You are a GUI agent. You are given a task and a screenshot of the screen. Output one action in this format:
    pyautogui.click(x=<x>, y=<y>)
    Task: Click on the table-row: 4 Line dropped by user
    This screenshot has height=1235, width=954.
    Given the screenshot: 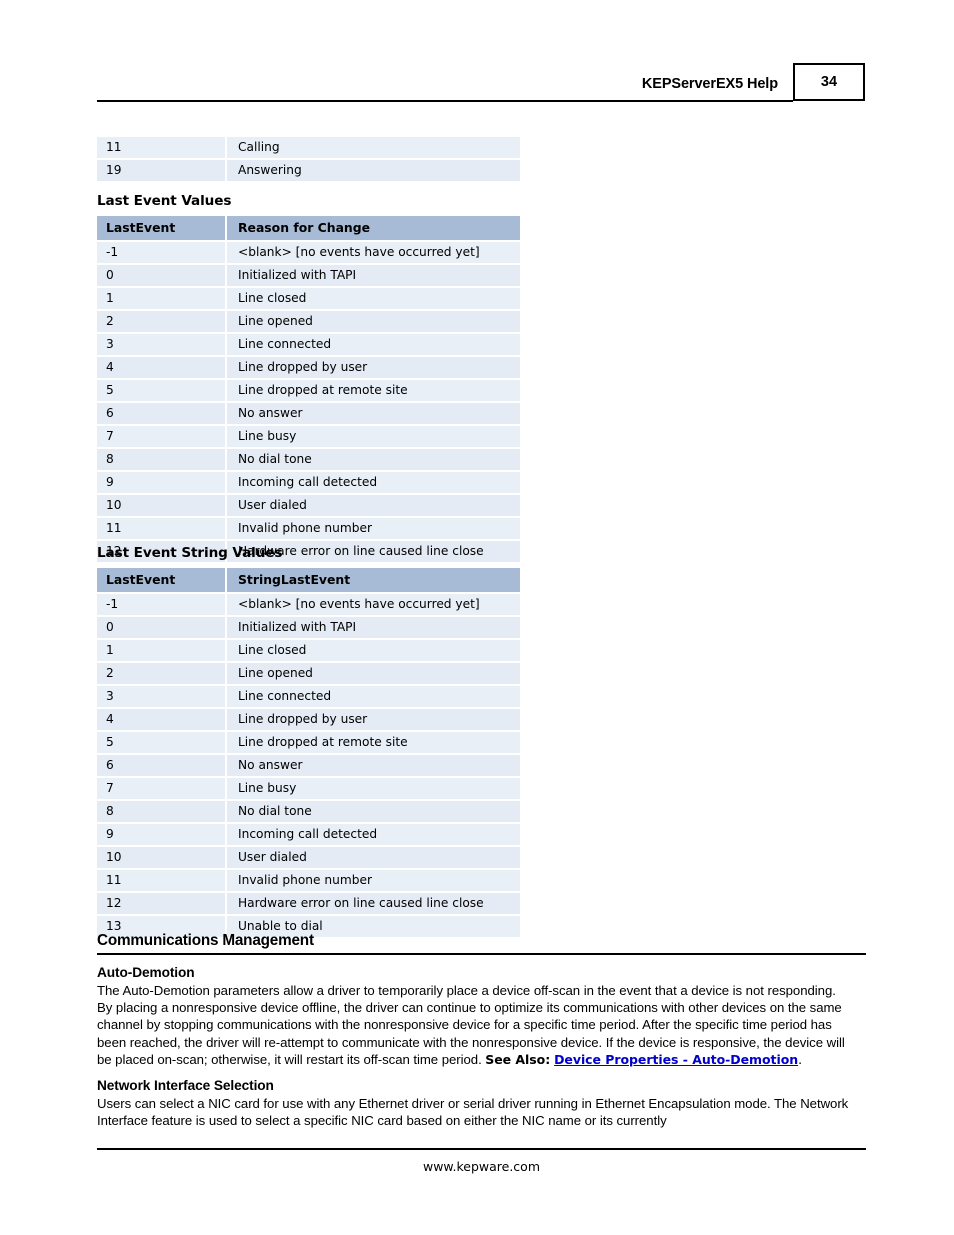 What is the action you would take?
    pyautogui.click(x=308, y=720)
    